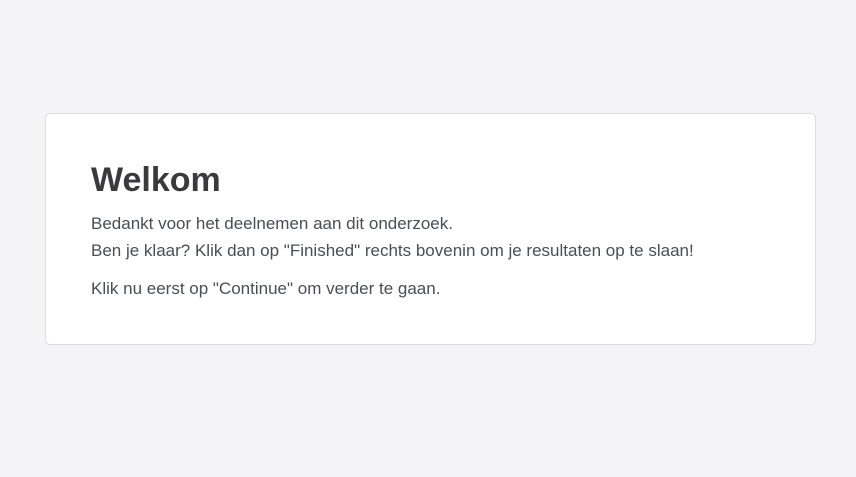 This screenshot has height=477, width=856. I want to click on welcome-title: Welkom, so click(156, 180).